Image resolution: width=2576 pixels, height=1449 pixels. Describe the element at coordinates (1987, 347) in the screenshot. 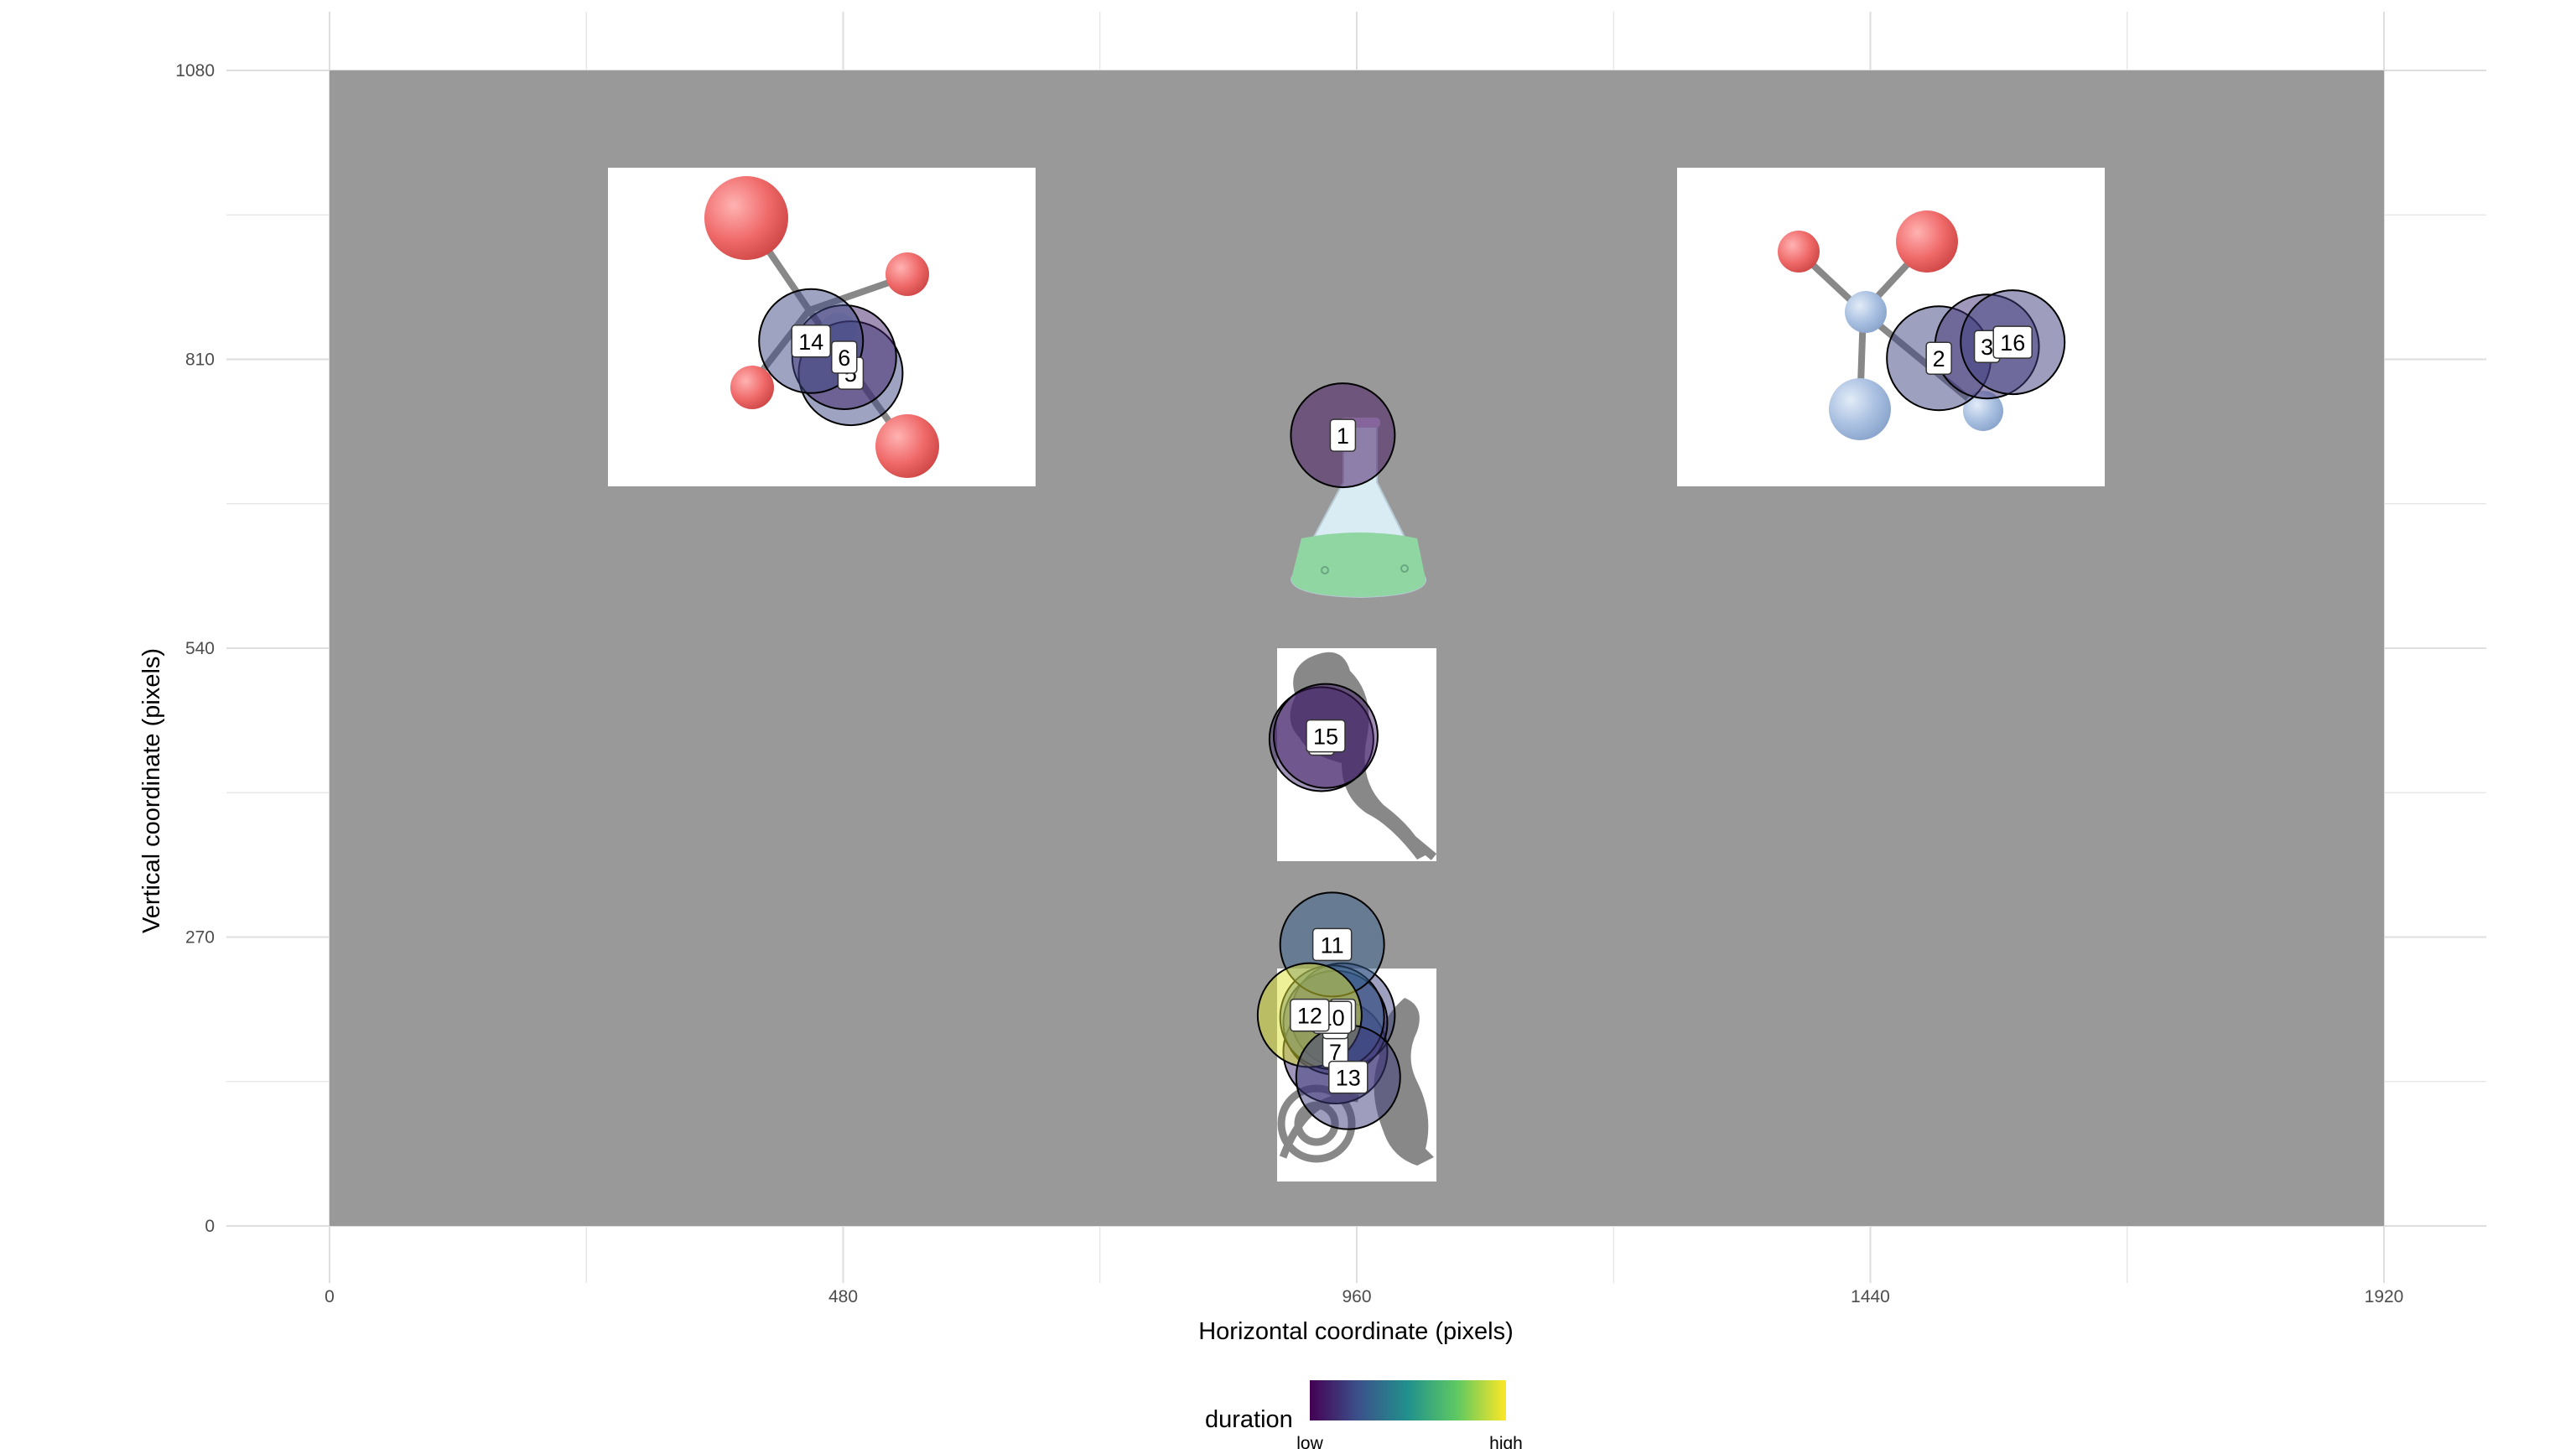

I see `point-label: 3` at that location.